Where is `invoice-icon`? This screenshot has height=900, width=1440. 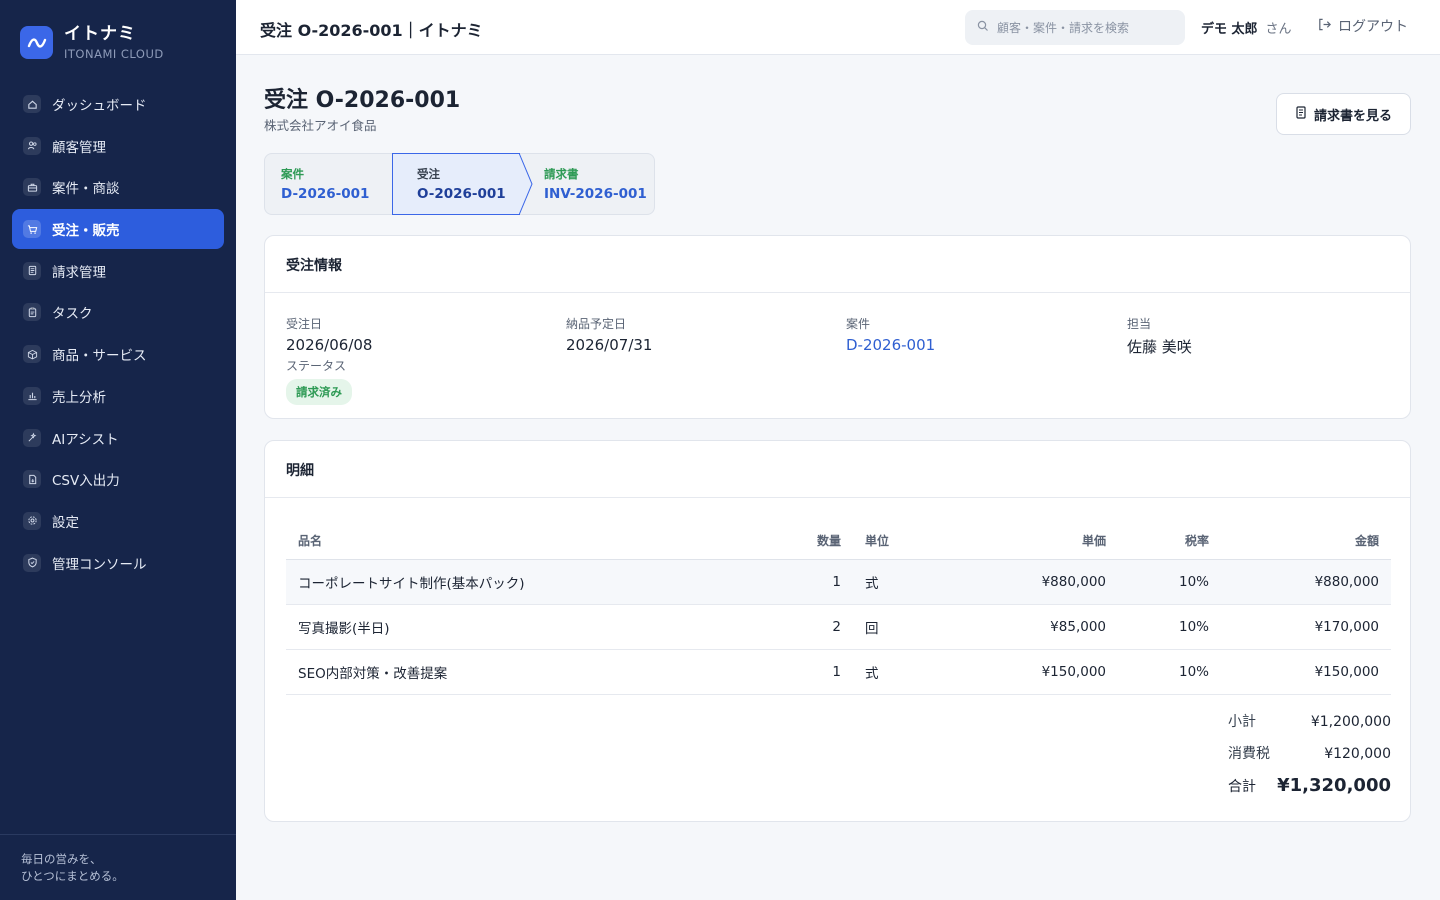 invoice-icon is located at coordinates (32, 270).